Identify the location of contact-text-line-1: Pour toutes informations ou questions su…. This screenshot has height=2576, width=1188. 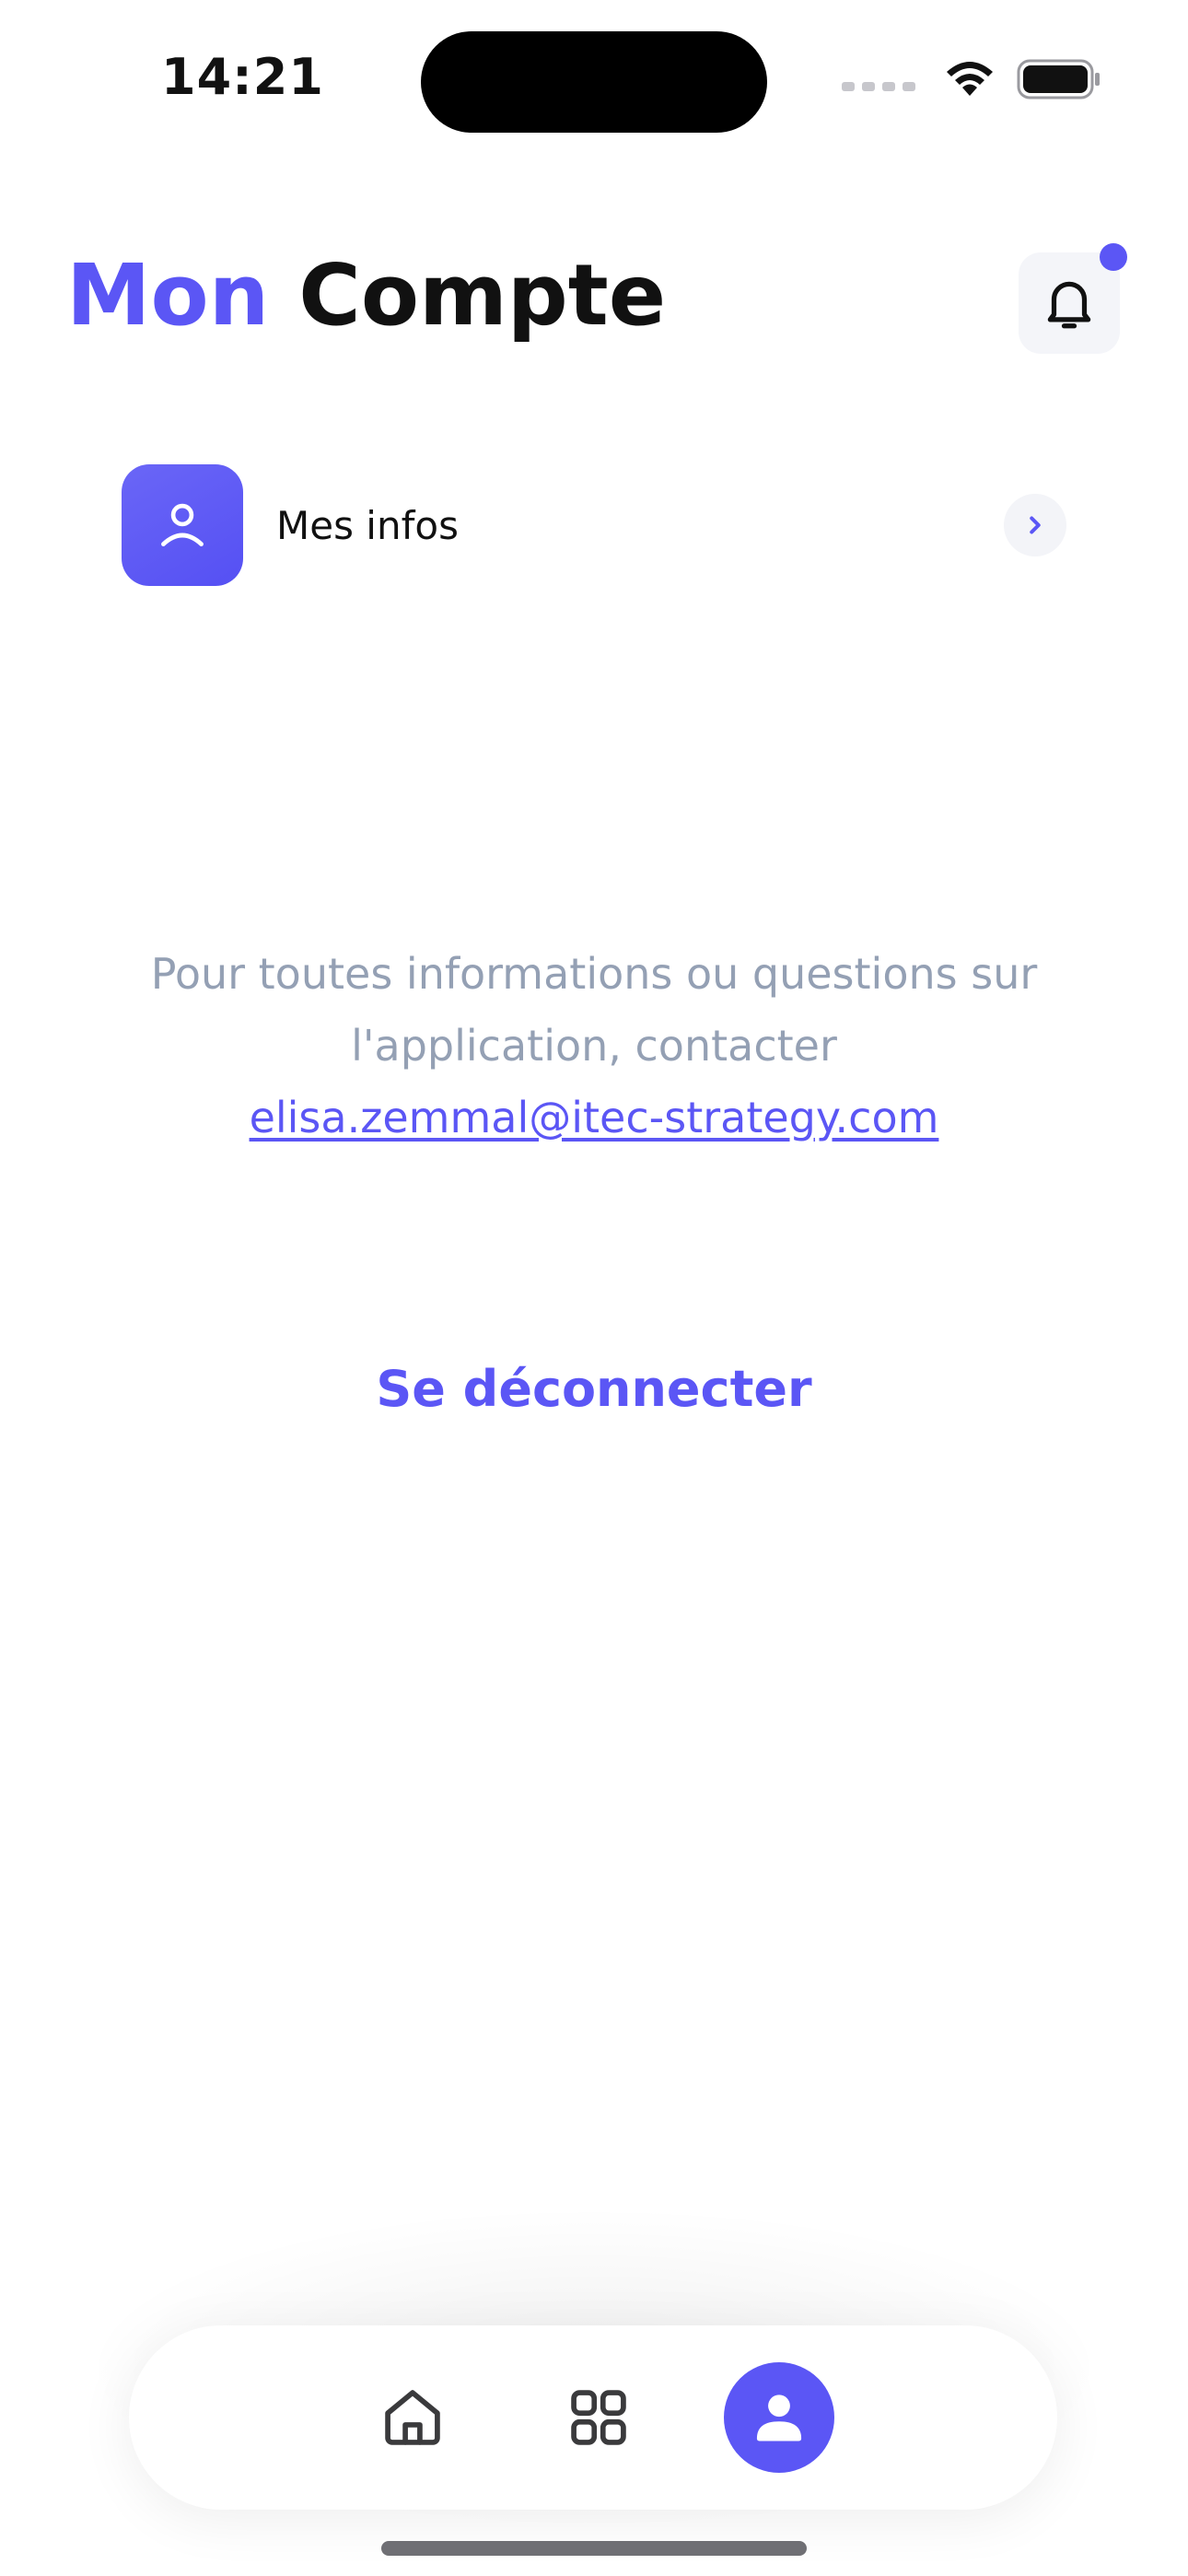
(594, 974).